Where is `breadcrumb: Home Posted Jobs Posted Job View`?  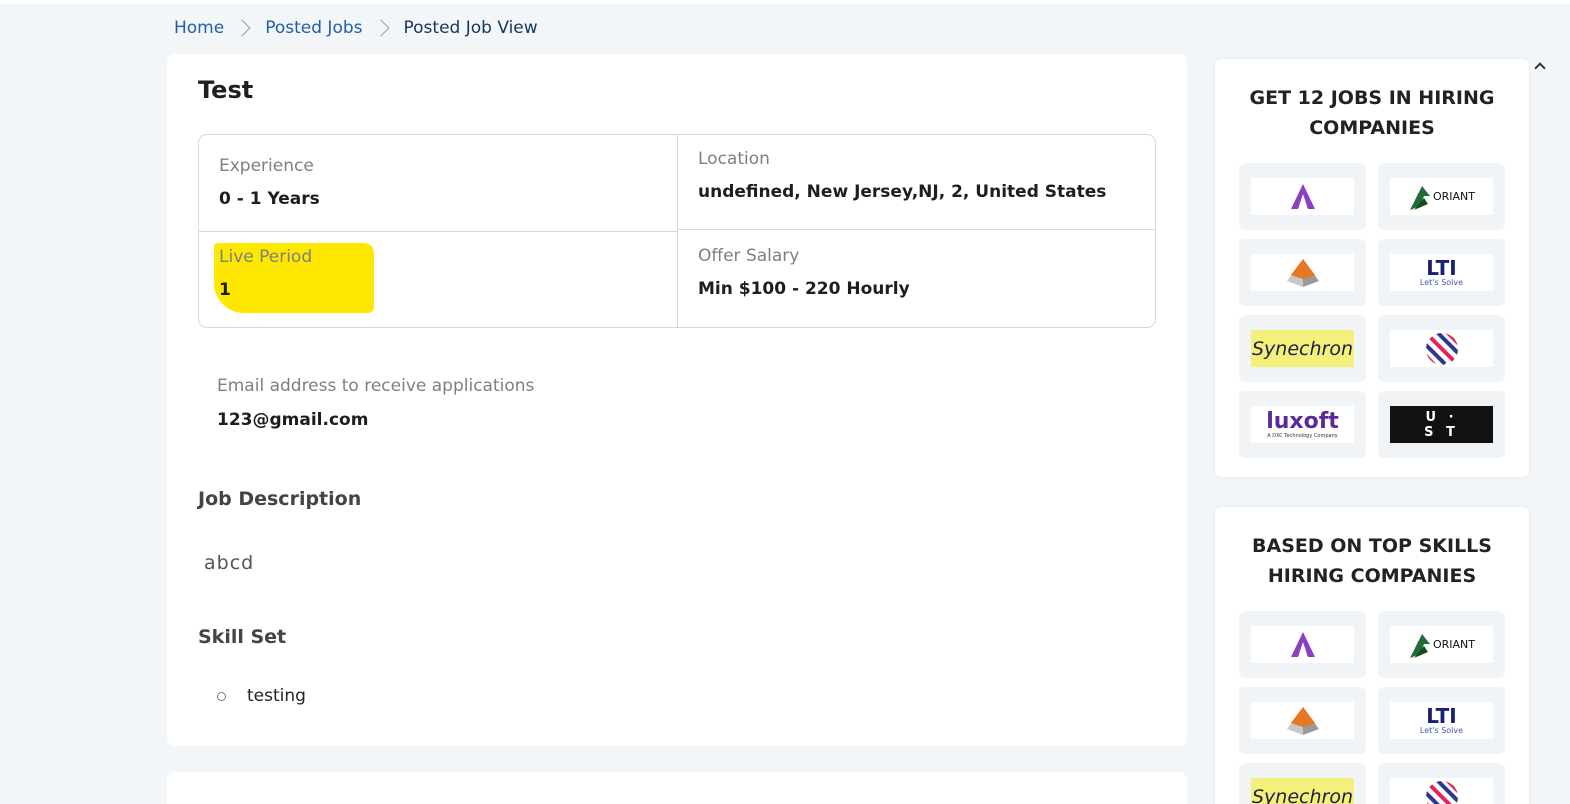
breadcrumb: Home Posted Jobs Posted Job View is located at coordinates (356, 28).